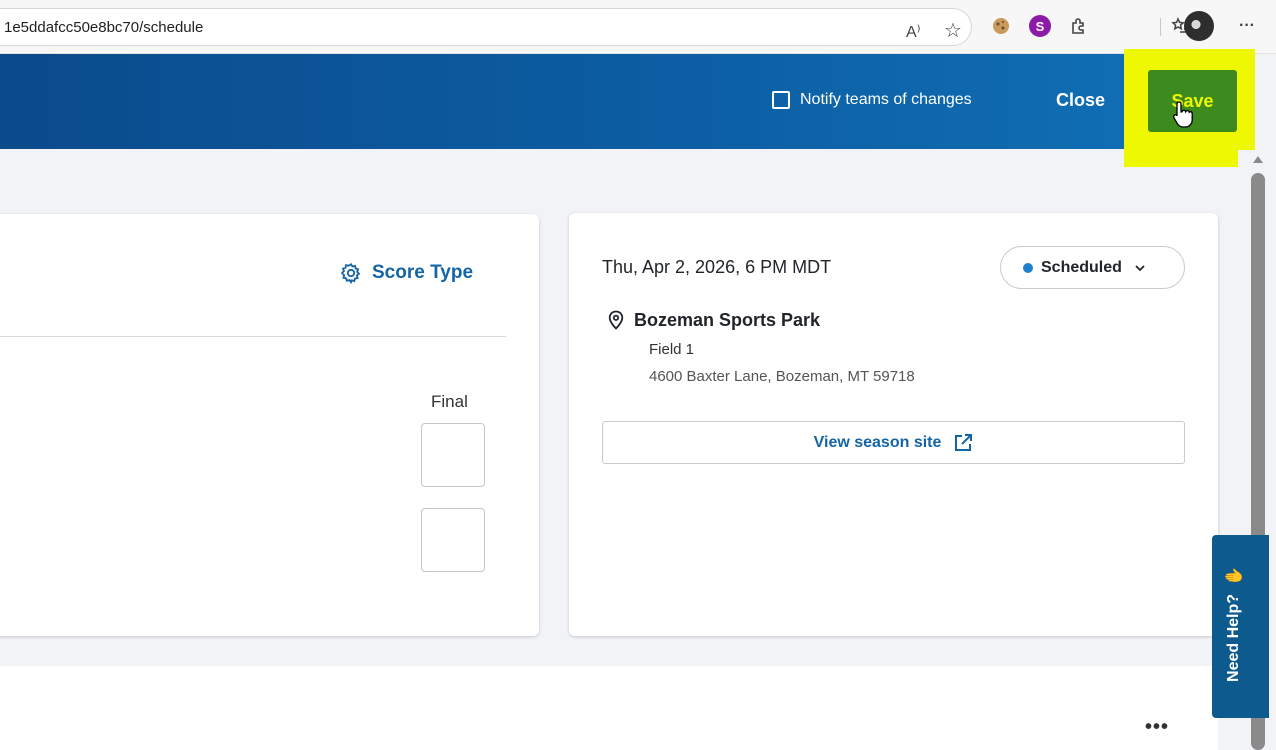  I want to click on score-divider, so click(253, 336).